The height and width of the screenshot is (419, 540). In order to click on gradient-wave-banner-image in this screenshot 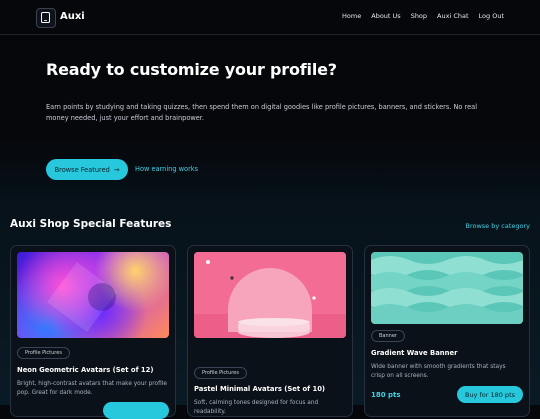, I will do `click(447, 288)`.